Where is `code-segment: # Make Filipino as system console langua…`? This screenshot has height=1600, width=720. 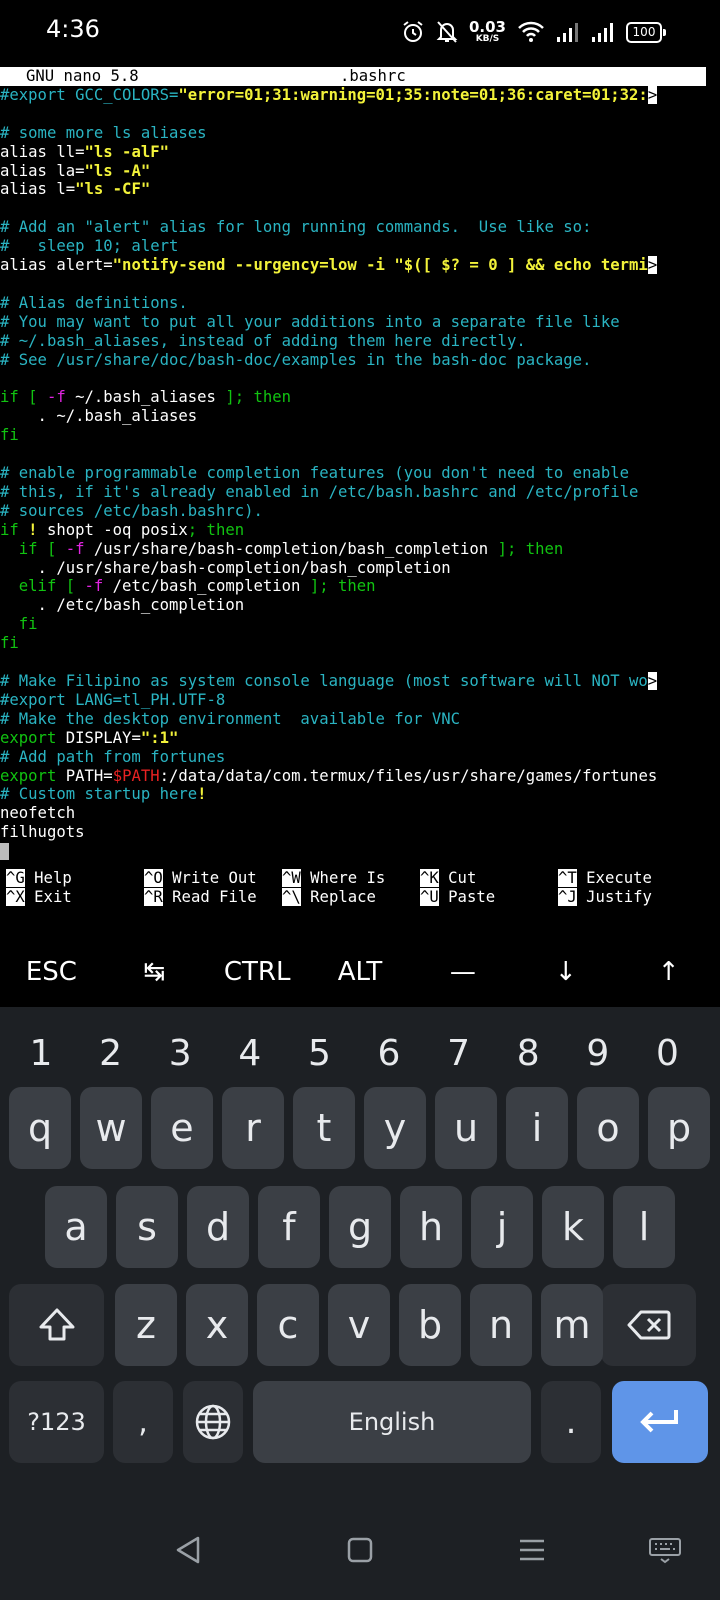 code-segment: # Make Filipino as system console langua… is located at coordinates (324, 681).